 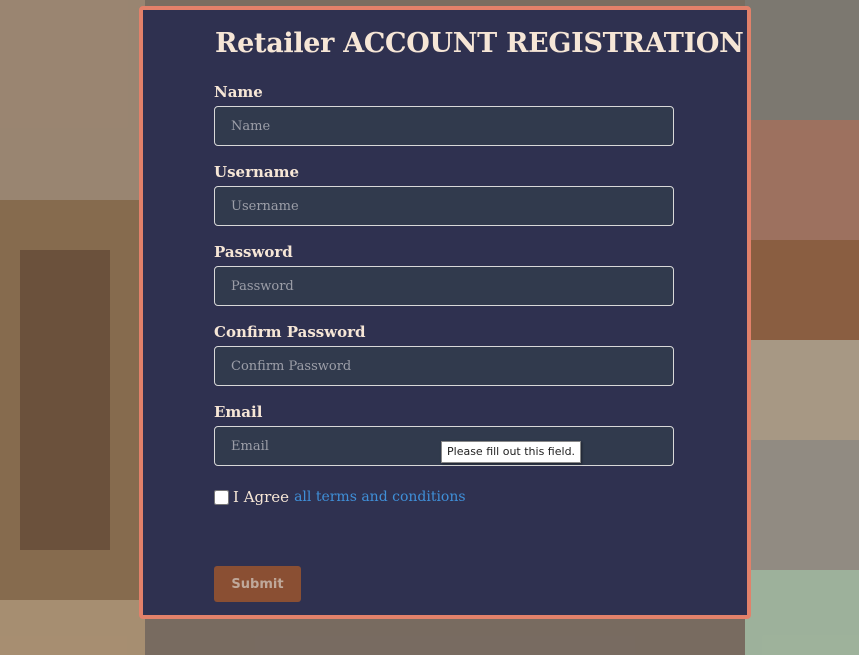 What do you see at coordinates (238, 412) in the screenshot?
I see `email-label: Email` at bounding box center [238, 412].